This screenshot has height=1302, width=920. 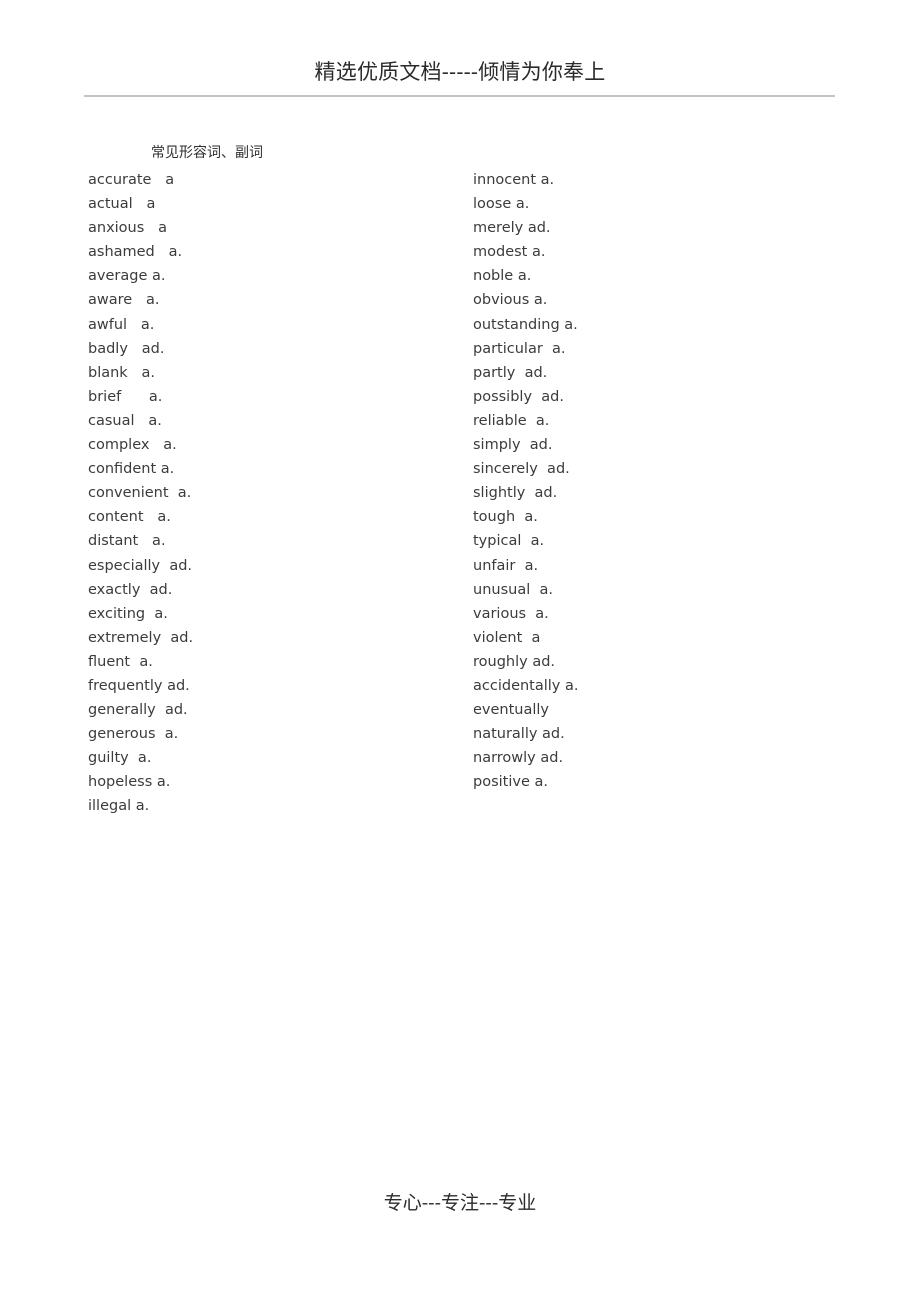 What do you see at coordinates (506, 565) in the screenshot?
I see `word-entry: unfair a.` at bounding box center [506, 565].